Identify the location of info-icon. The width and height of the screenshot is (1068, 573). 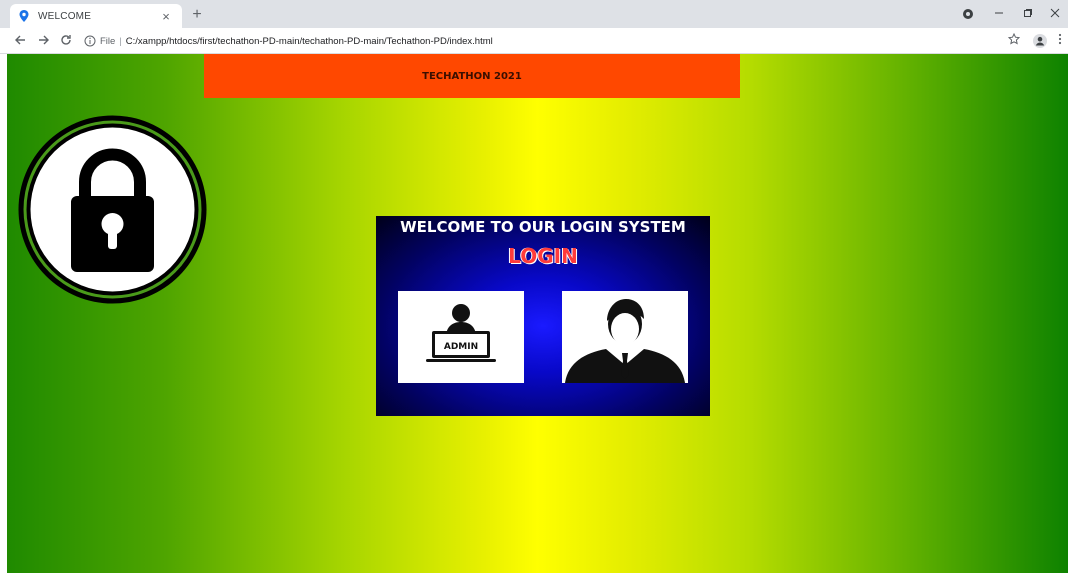
(90, 41).